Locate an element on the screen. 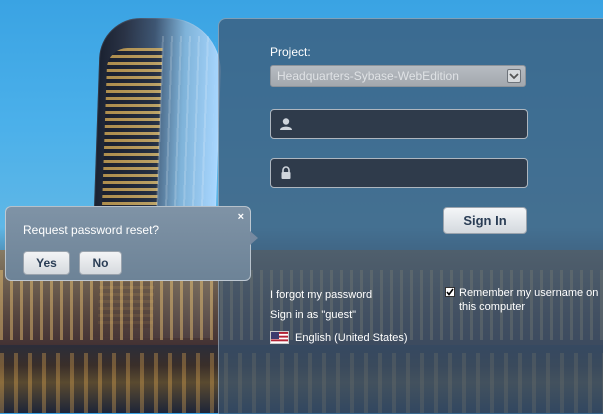 The height and width of the screenshot is (414, 603). project-select-value: Headquarters-Sybase-WebEdition is located at coordinates (368, 76).